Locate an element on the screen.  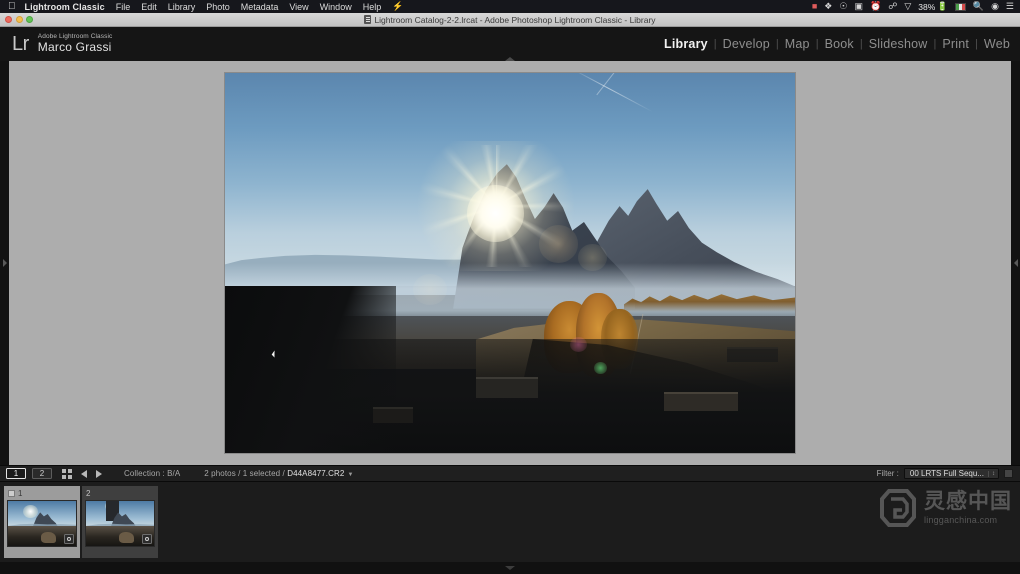
recording-icon: ■ is located at coordinates (814, 6).